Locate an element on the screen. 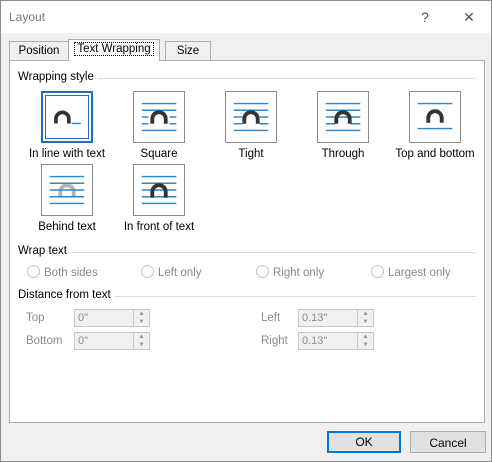 The image size is (492, 462). radio-left-only: Left only is located at coordinates (171, 272).